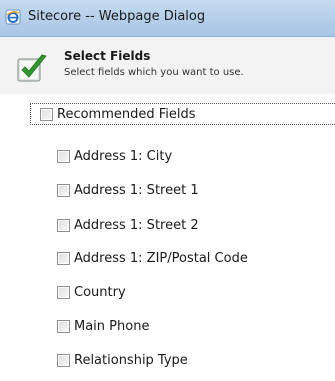  I want to click on field-label: Country, so click(100, 292).